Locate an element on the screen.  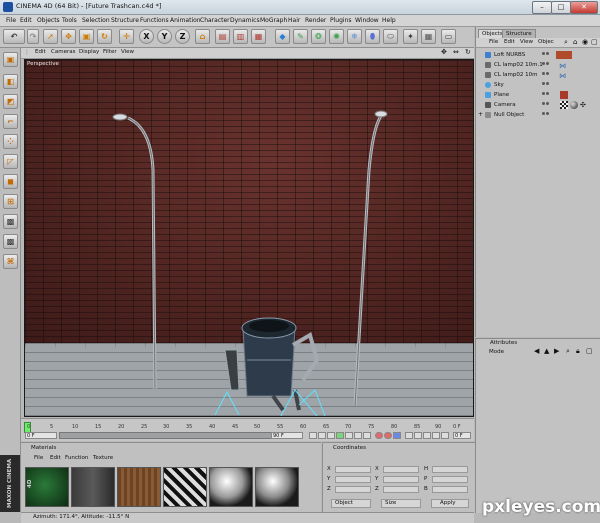
next-key-button is located at coordinates (358, 435).